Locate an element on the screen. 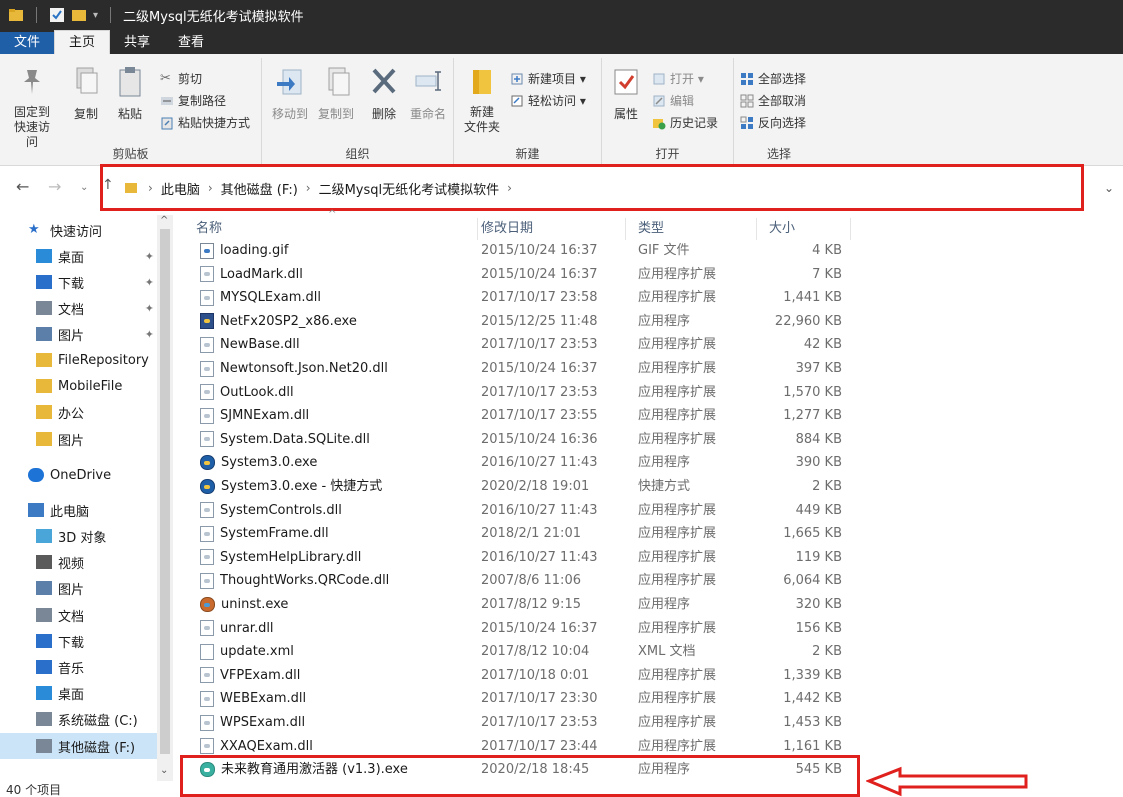  sidebar-item: 文档 is located at coordinates (86, 615).